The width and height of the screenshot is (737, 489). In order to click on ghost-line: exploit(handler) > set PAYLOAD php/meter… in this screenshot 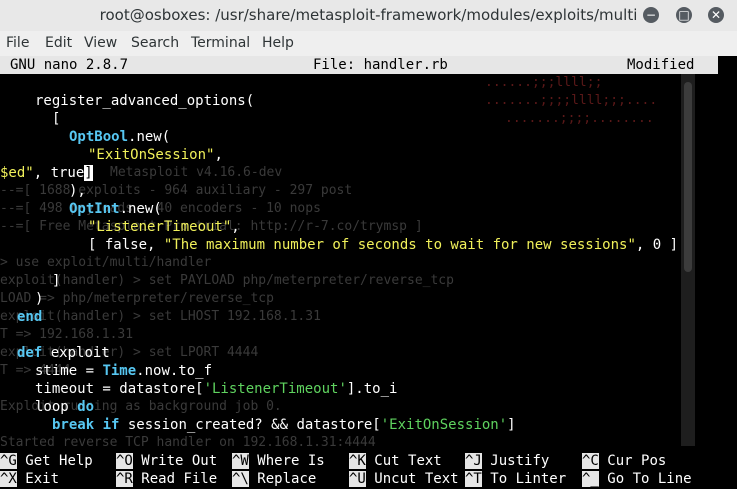, I will do `click(227, 280)`.